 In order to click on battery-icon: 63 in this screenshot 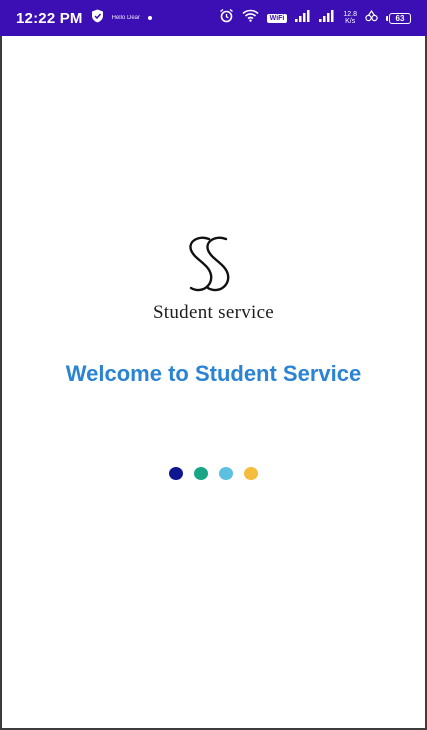, I will do `click(398, 18)`.